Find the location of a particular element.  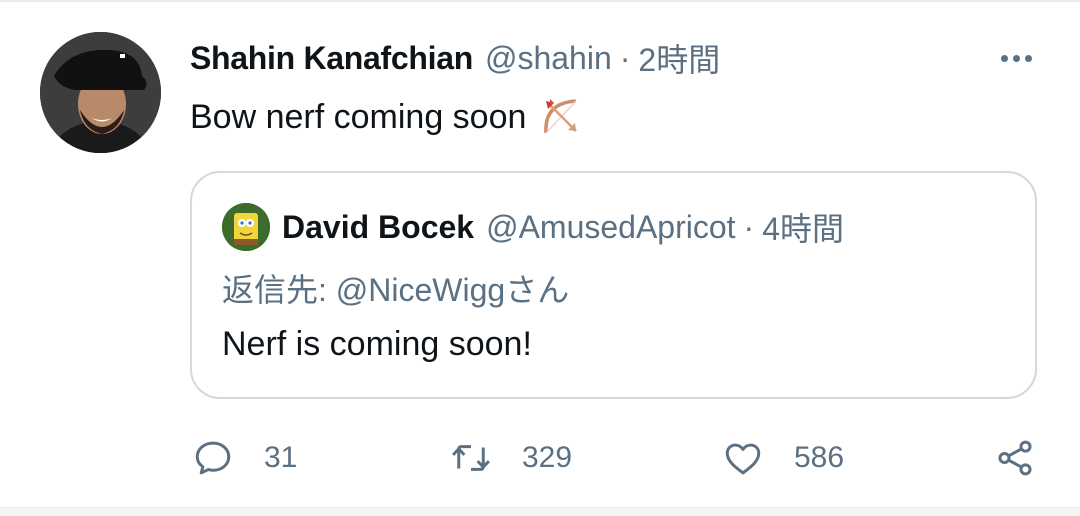

reply-to-label: 返信先: @NiceWiggさん is located at coordinates (396, 290).